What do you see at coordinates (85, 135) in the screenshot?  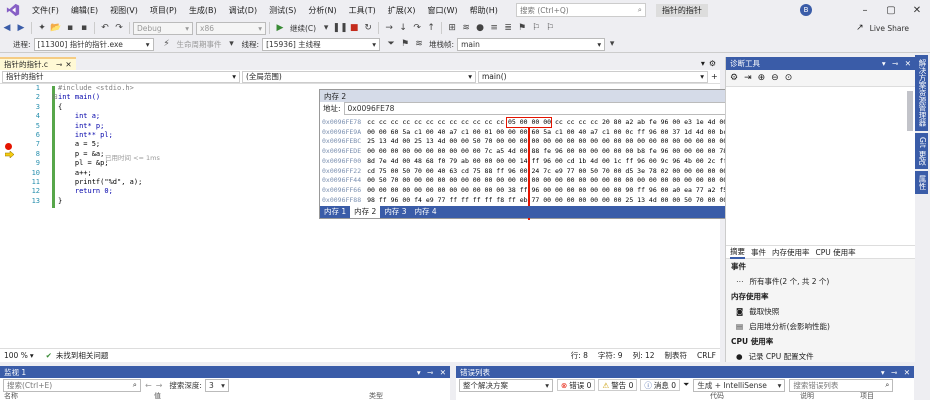 I see `code-line: int** pl;` at bounding box center [85, 135].